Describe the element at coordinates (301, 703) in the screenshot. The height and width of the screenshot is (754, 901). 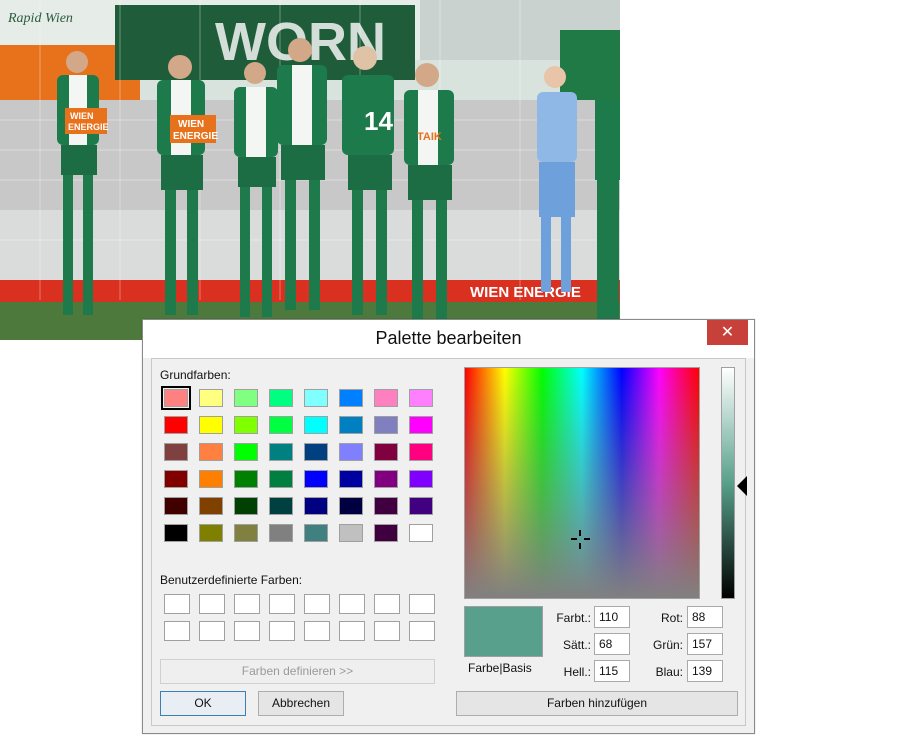
I see `cancel-button: Abbrechen` at that location.